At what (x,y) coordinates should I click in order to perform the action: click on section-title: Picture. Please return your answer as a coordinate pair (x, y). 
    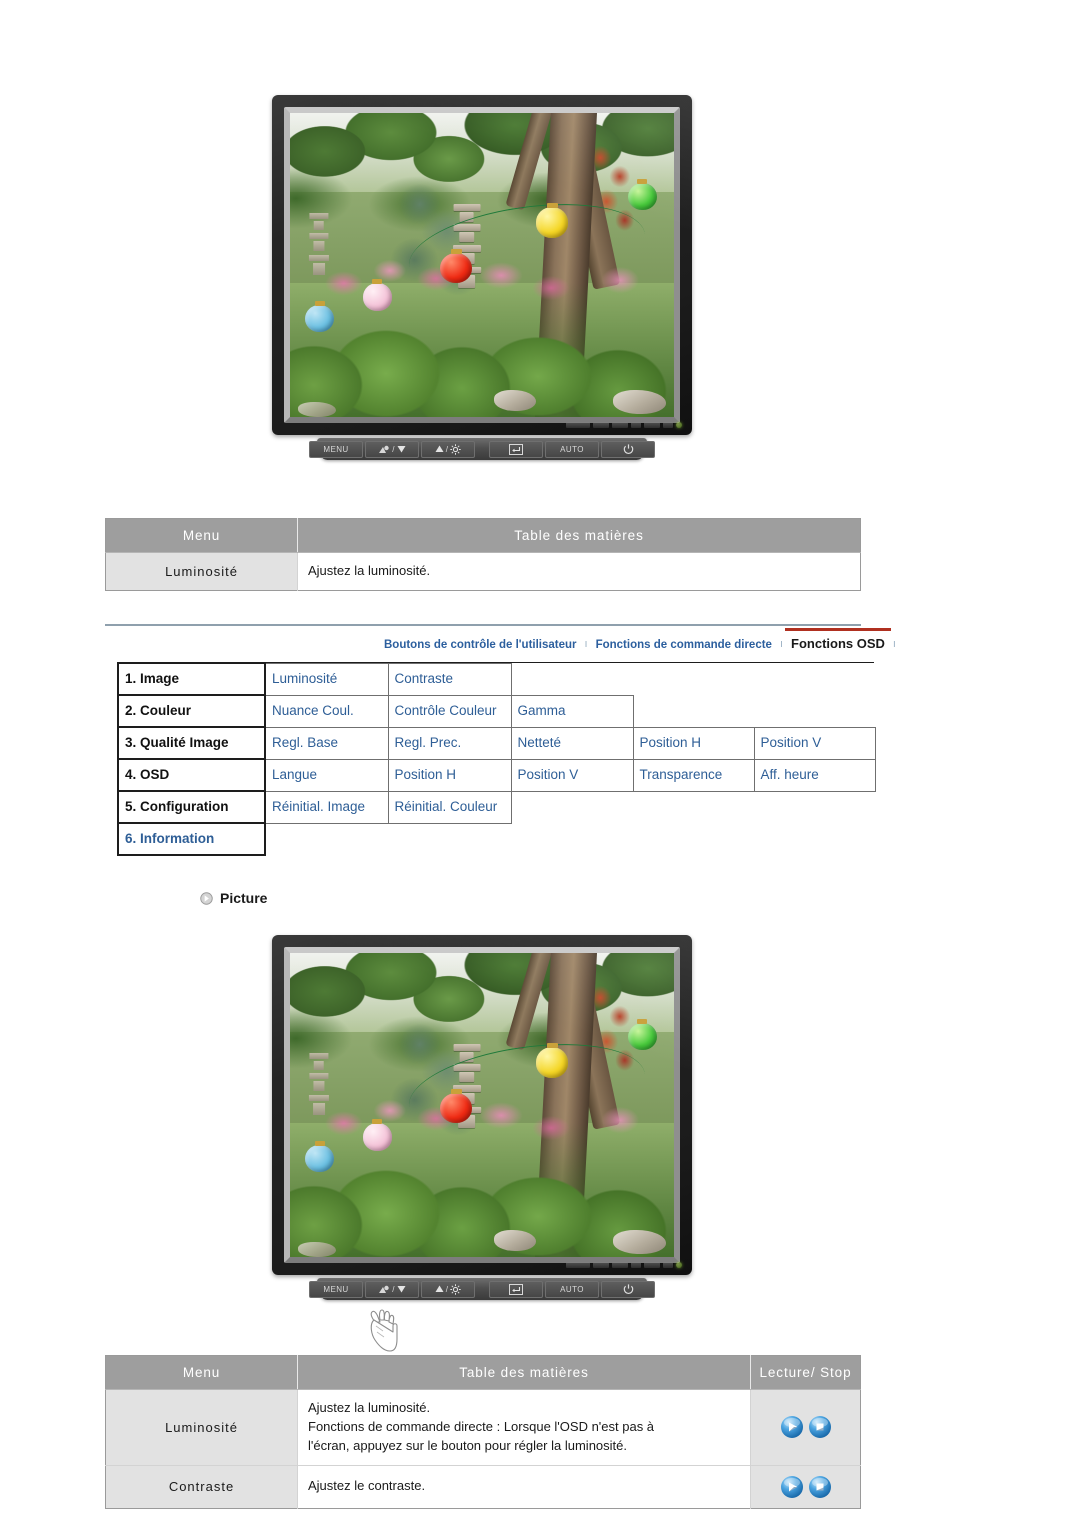
    Looking at the image, I should click on (244, 898).